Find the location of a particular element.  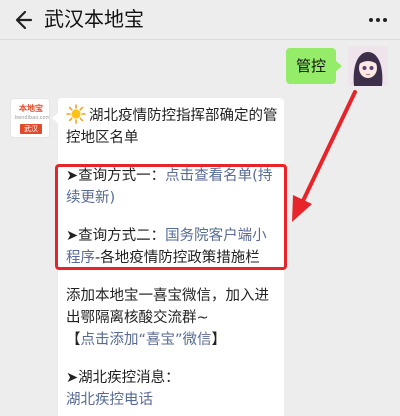

wechat-paragraph: 添加本地宝一喜宝微信，加入进出鄂隔离核酸交流群~ 【点击添加“喜宝”微信】 is located at coordinates (173, 318).